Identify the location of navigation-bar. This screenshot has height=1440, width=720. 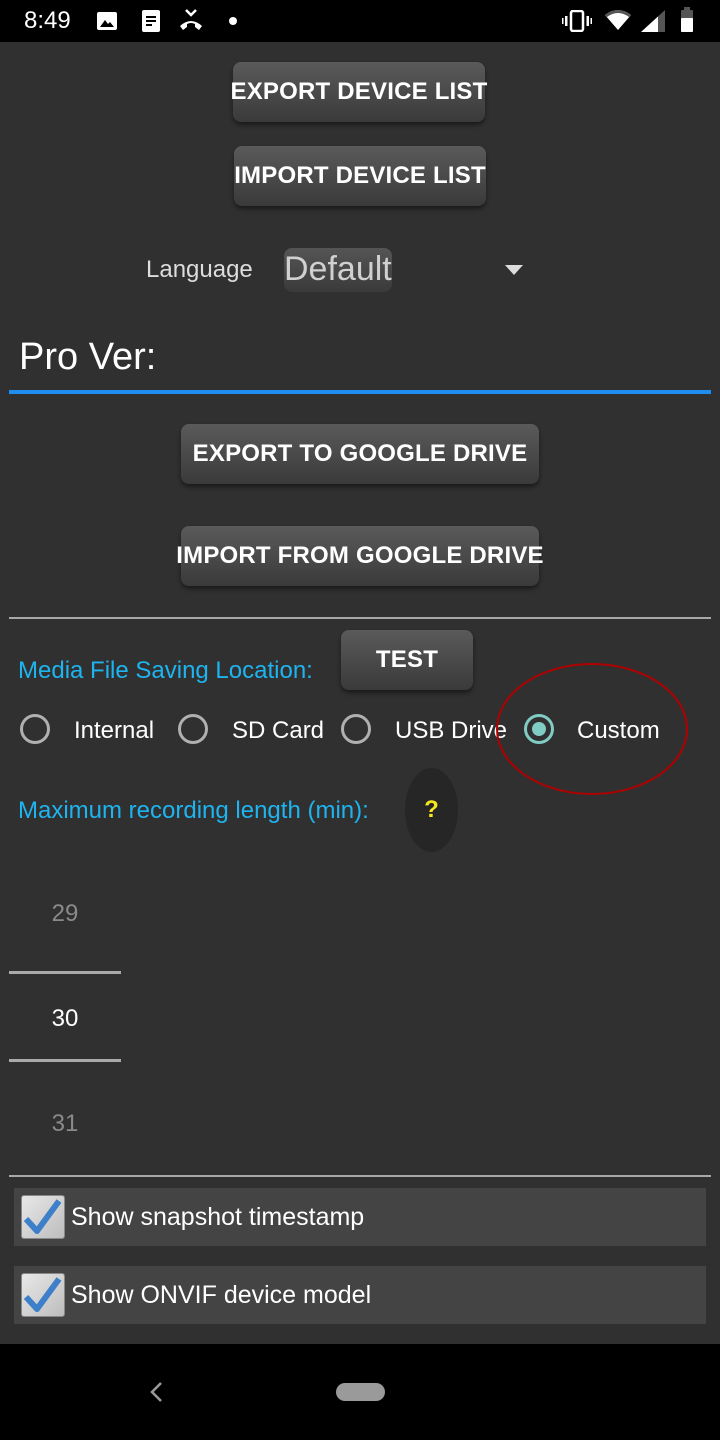
(360, 1392).